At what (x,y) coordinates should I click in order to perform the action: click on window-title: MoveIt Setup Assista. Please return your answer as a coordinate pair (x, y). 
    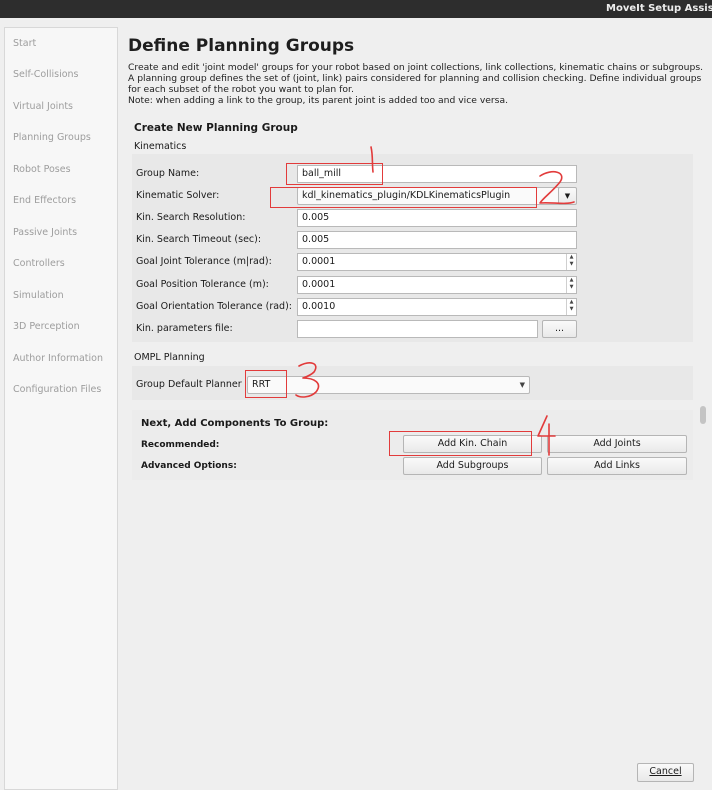
    Looking at the image, I should click on (659, 8).